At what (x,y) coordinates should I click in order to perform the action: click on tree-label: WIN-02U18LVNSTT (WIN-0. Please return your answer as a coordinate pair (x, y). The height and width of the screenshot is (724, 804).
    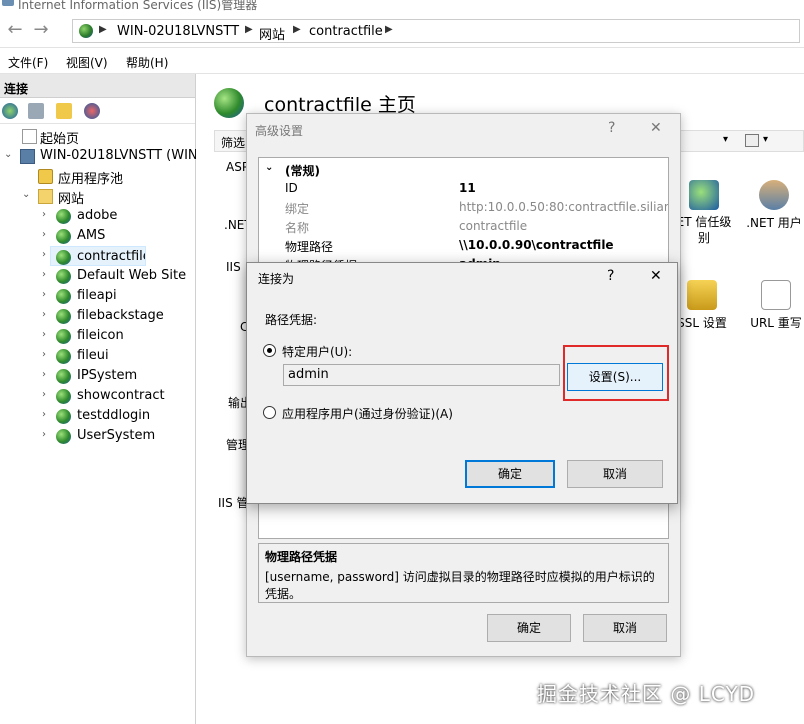
    Looking at the image, I should click on (118, 155).